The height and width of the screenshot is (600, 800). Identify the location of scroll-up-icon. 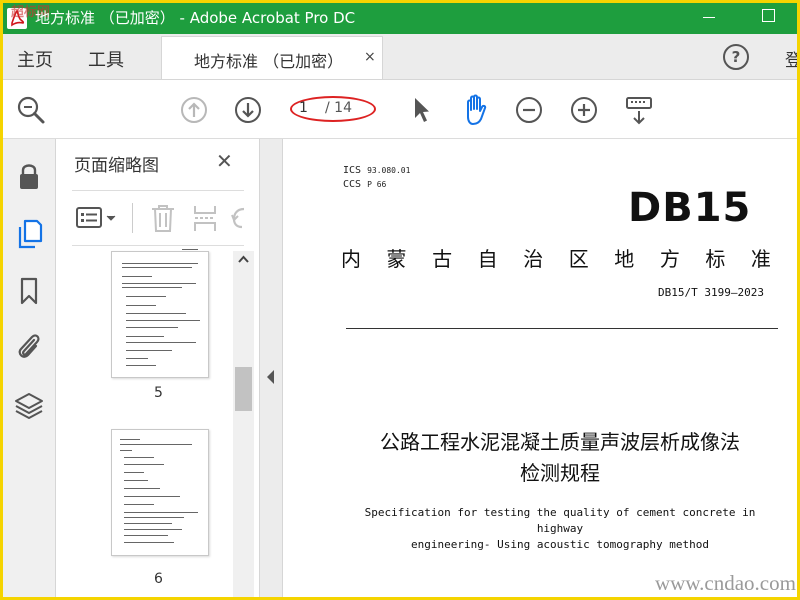
(243, 259).